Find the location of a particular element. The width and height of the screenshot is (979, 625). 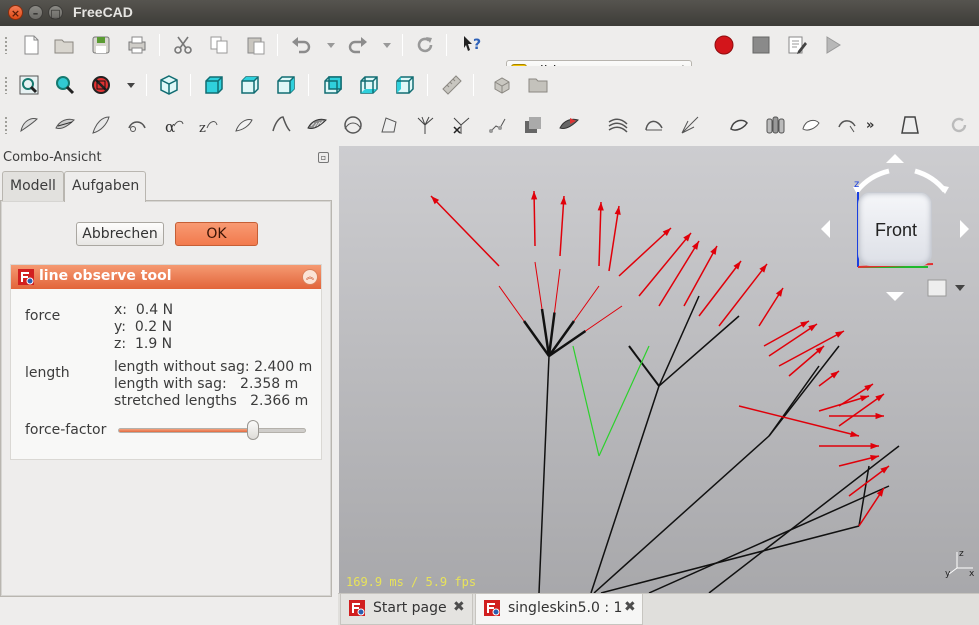

macro-edit-icon is located at coordinates (797, 45).